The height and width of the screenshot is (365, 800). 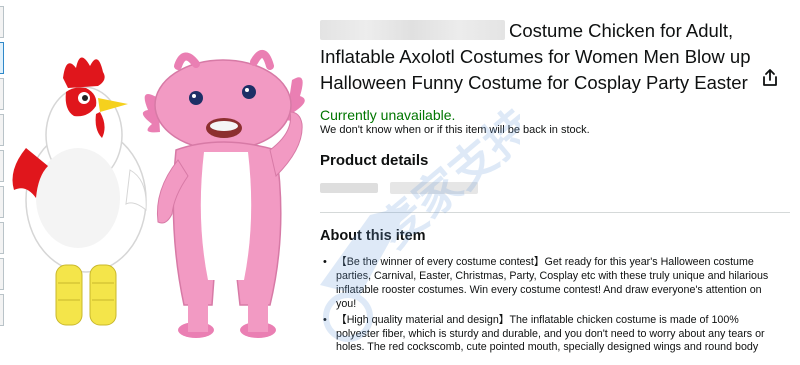 What do you see at coordinates (412, 30) in the screenshot?
I see `redacted-brand` at bounding box center [412, 30].